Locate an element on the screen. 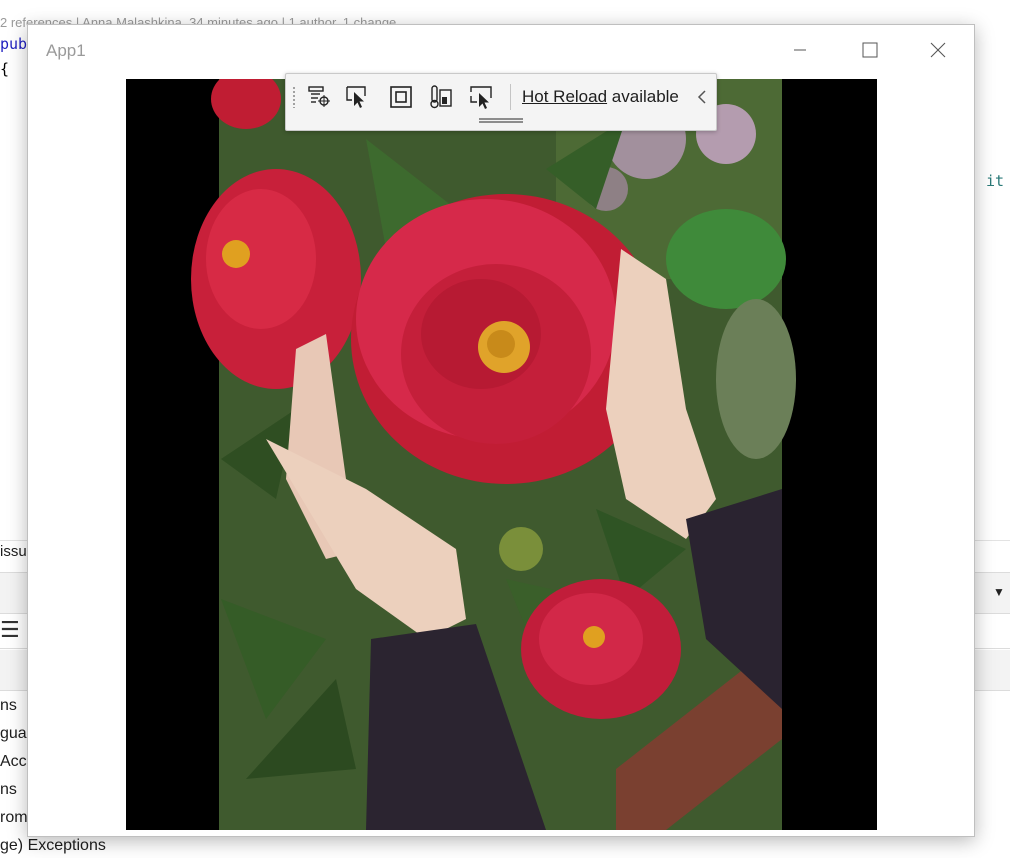 This screenshot has width=1010, height=858. maximize-icon is located at coordinates (870, 50).